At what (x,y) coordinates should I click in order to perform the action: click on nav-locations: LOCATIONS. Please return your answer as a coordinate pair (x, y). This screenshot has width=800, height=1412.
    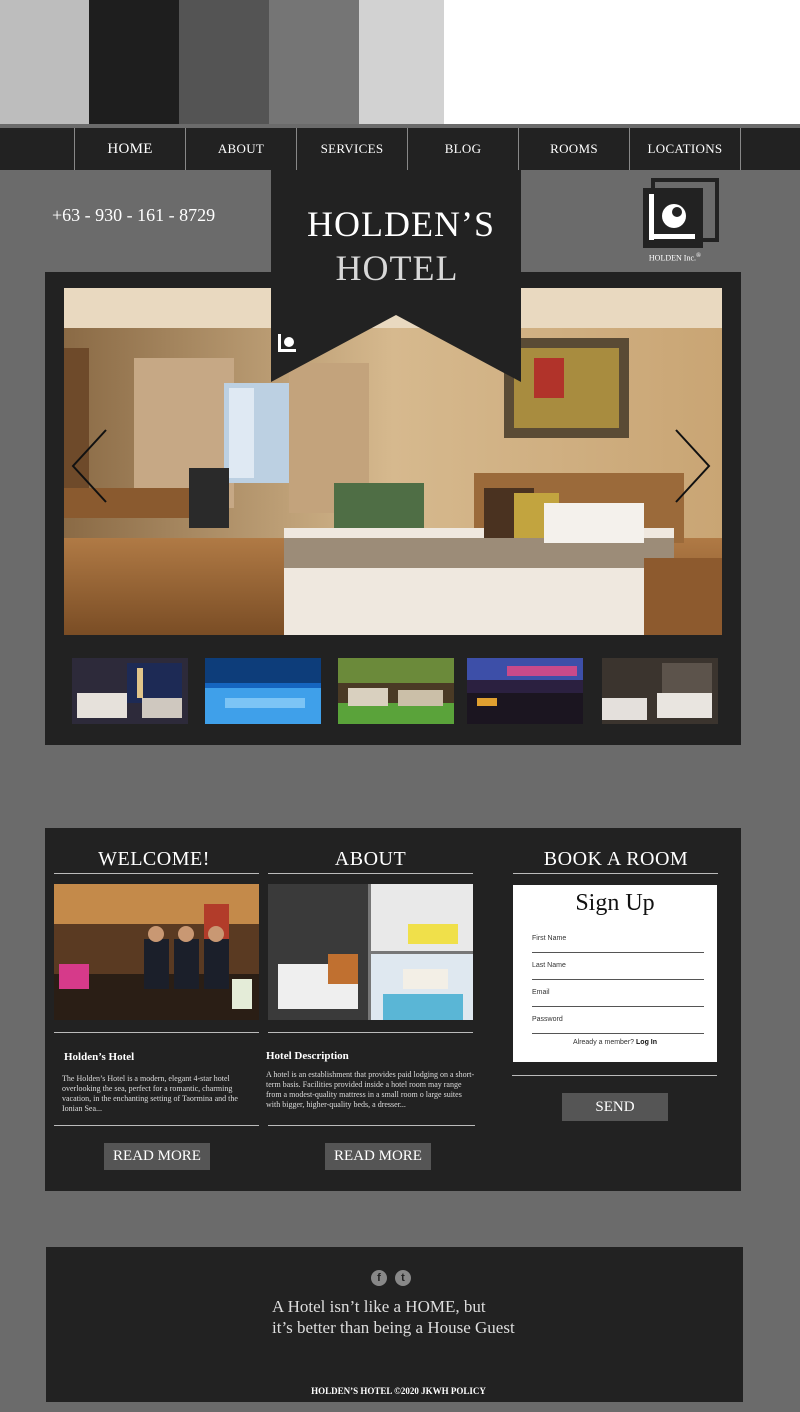
    Looking at the image, I should click on (684, 149).